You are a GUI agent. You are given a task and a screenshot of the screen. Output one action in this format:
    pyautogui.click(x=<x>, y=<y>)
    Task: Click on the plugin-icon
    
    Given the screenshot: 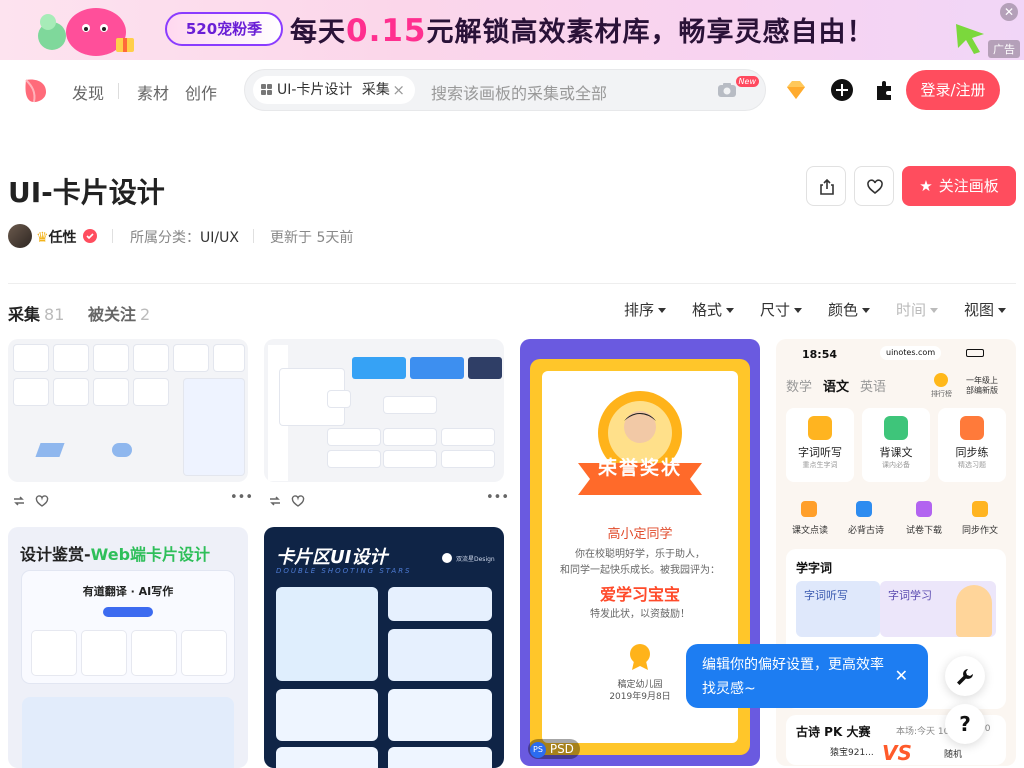 What is the action you would take?
    pyautogui.click(x=885, y=90)
    